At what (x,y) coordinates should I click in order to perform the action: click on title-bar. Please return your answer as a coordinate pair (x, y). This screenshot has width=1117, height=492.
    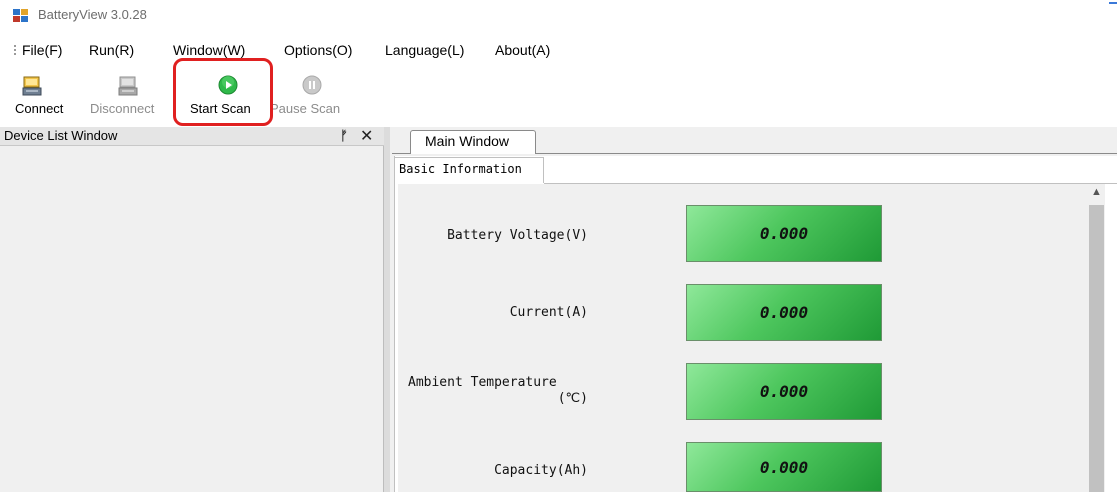
    Looking at the image, I should click on (558, 18).